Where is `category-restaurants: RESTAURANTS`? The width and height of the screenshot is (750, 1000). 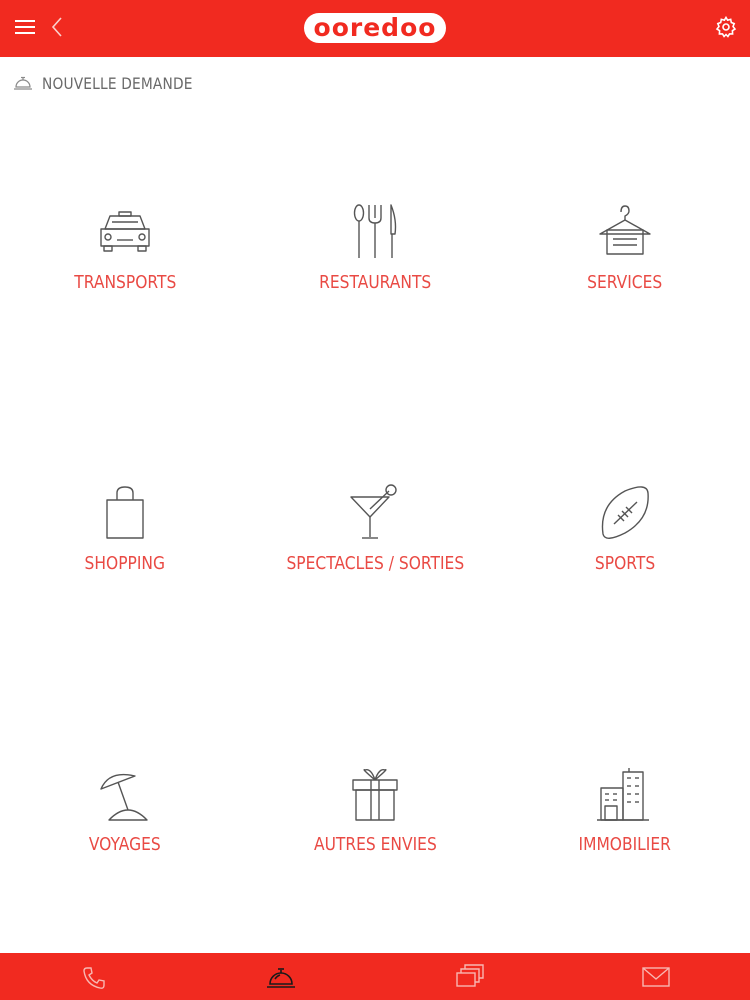 category-restaurants: RESTAURANTS is located at coordinates (375, 270).